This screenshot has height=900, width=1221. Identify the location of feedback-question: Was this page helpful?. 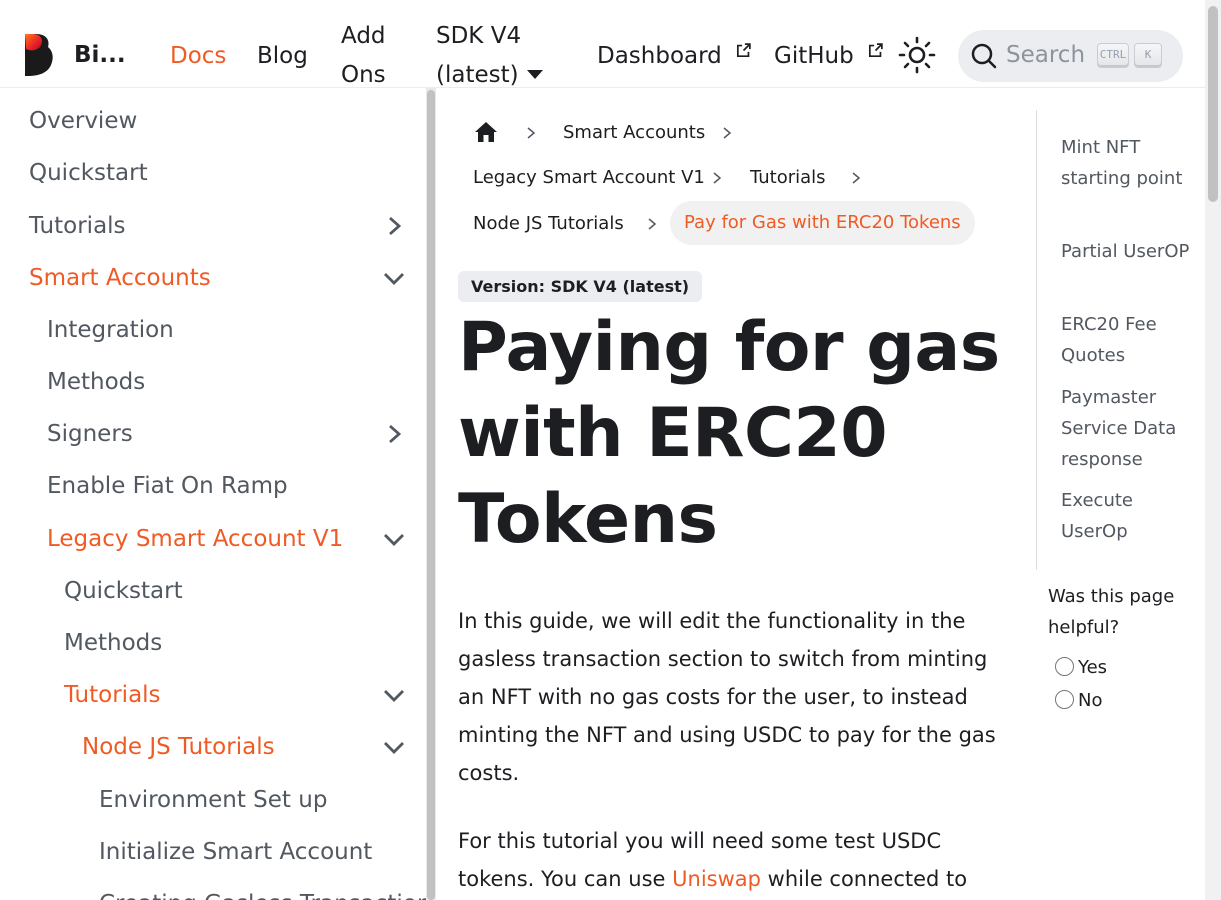
(1111, 612).